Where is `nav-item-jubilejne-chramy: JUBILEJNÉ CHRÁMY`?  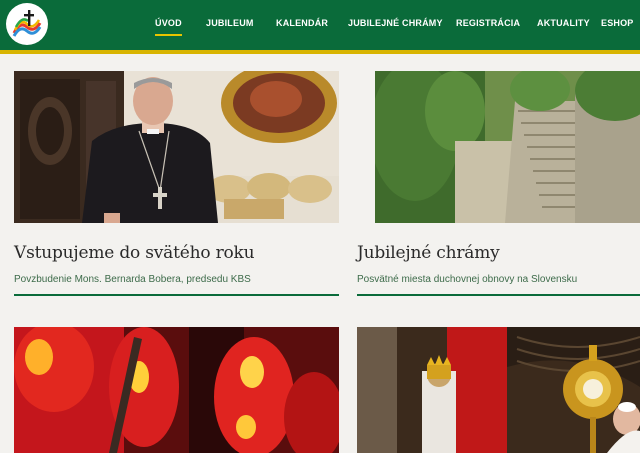 nav-item-jubilejne-chramy: JUBILEJNÉ CHRÁMY is located at coordinates (395, 23).